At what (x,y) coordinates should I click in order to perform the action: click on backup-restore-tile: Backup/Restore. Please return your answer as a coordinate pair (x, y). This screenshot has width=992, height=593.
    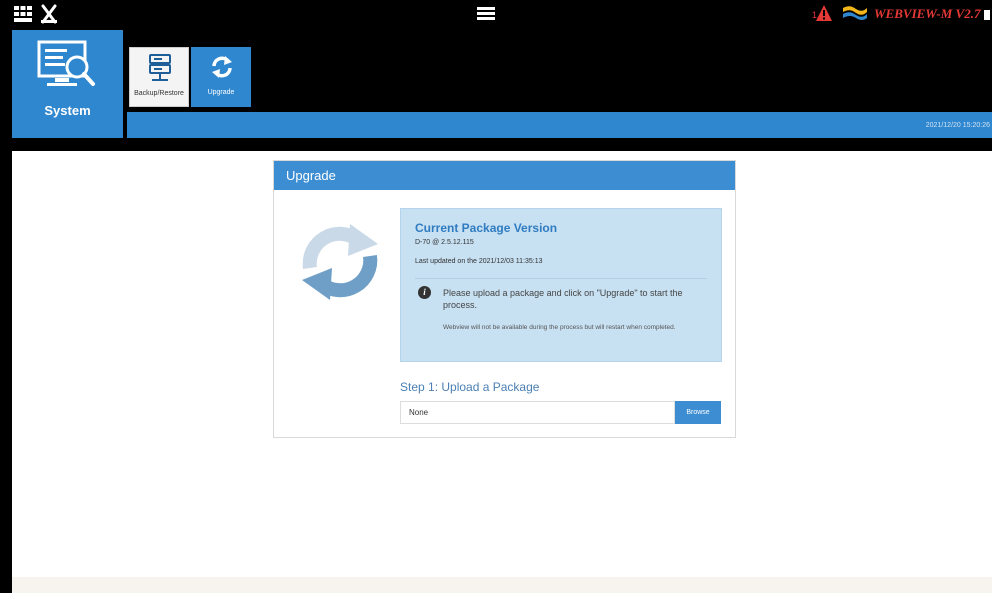
    Looking at the image, I should click on (159, 77).